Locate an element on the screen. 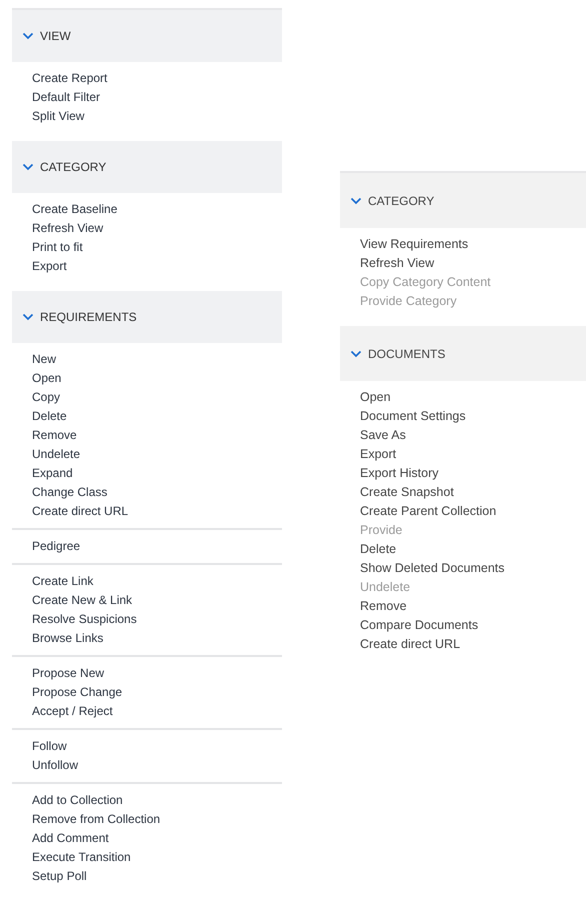  menu-item: Accept / Reject is located at coordinates (62, 711).